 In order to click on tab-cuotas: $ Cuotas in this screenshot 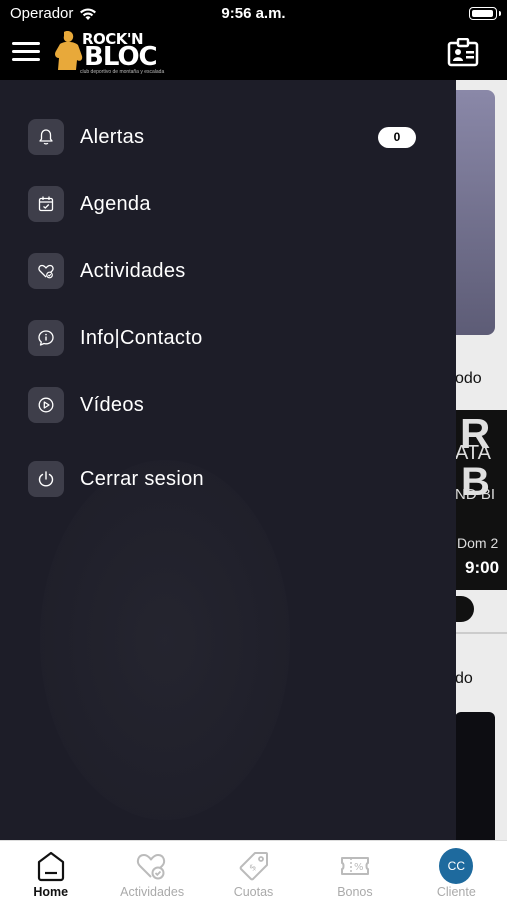, I will do `click(253, 870)`.